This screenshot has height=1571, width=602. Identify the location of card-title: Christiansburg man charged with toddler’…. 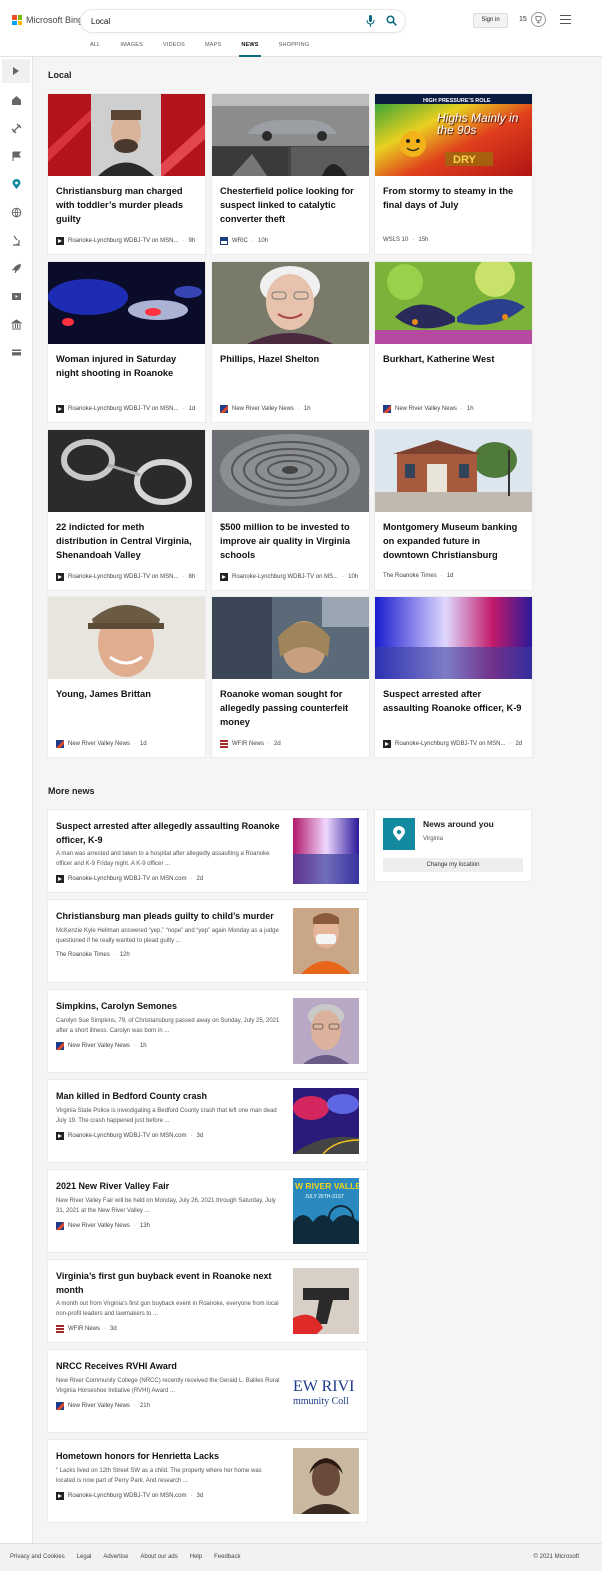
(127, 205).